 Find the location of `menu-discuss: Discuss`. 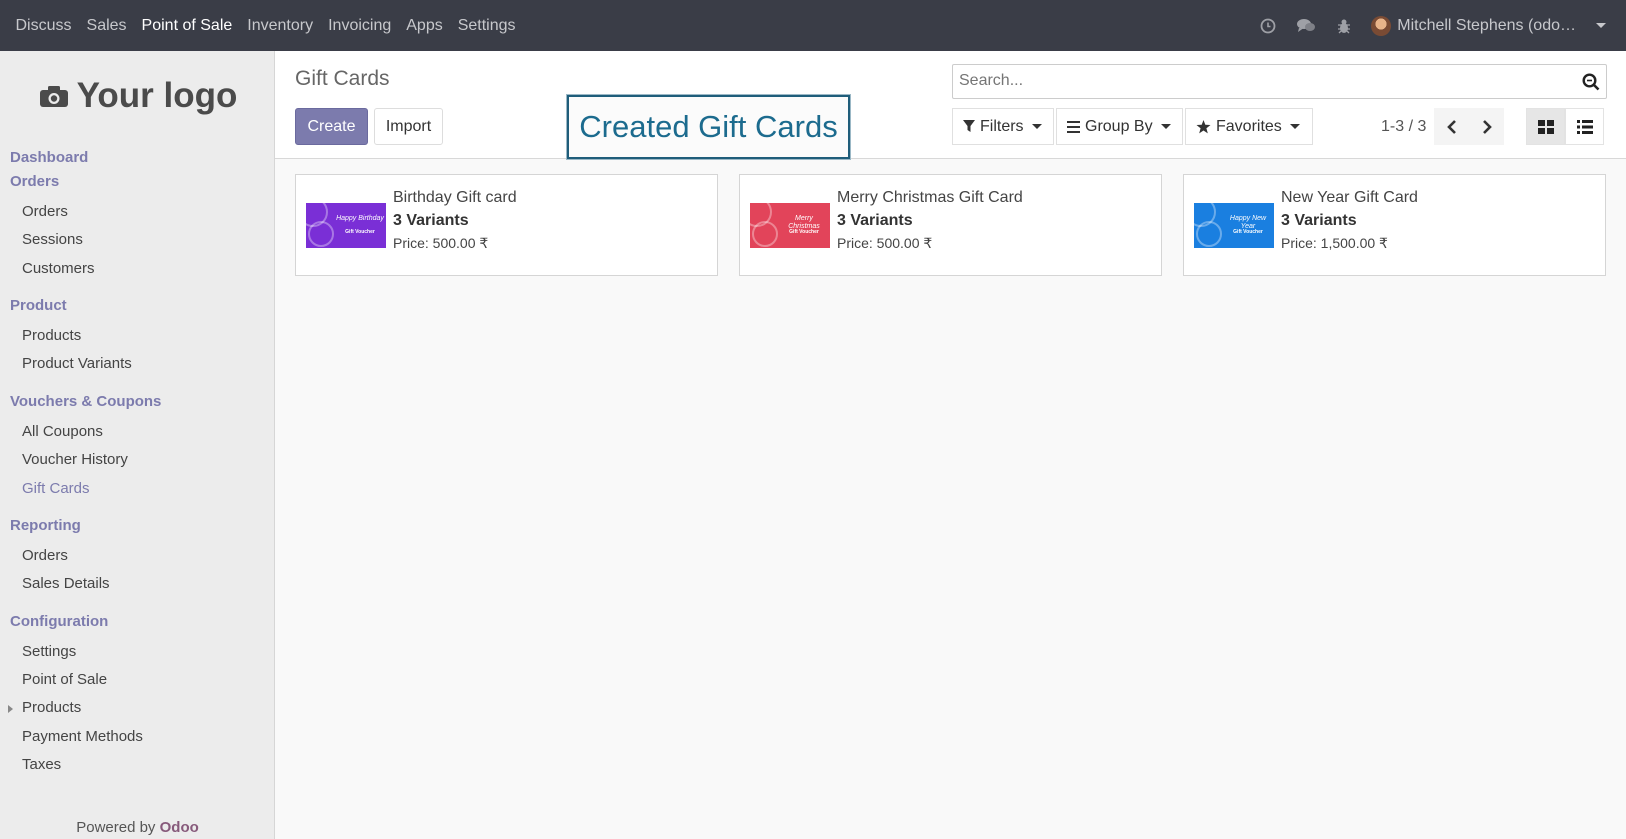

menu-discuss: Discuss is located at coordinates (43, 26).